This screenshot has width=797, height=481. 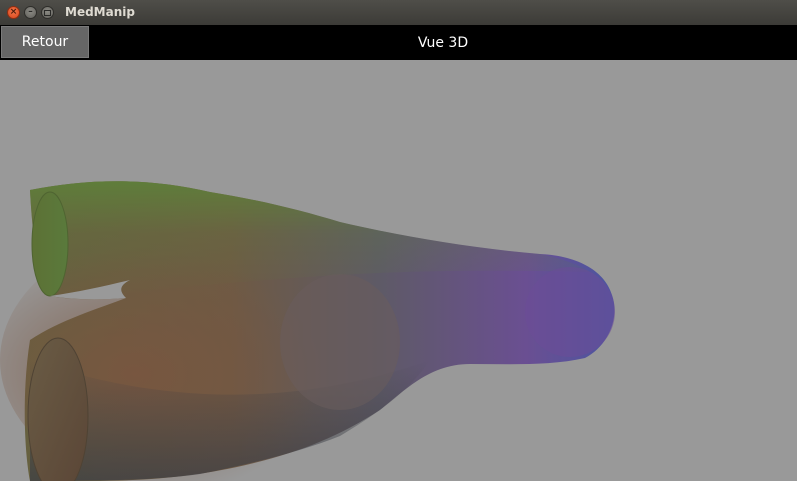 I want to click on view-title: Vue 3D, so click(x=443, y=42).